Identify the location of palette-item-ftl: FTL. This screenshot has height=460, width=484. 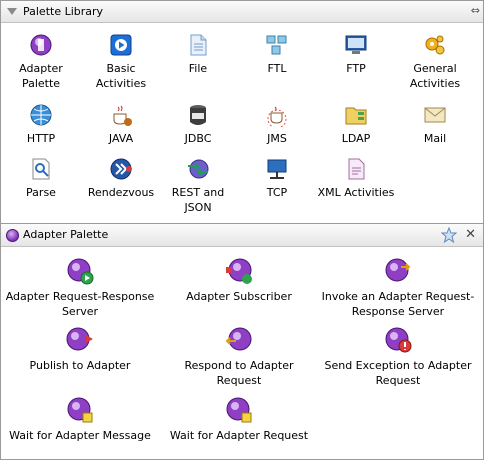
(277, 54).